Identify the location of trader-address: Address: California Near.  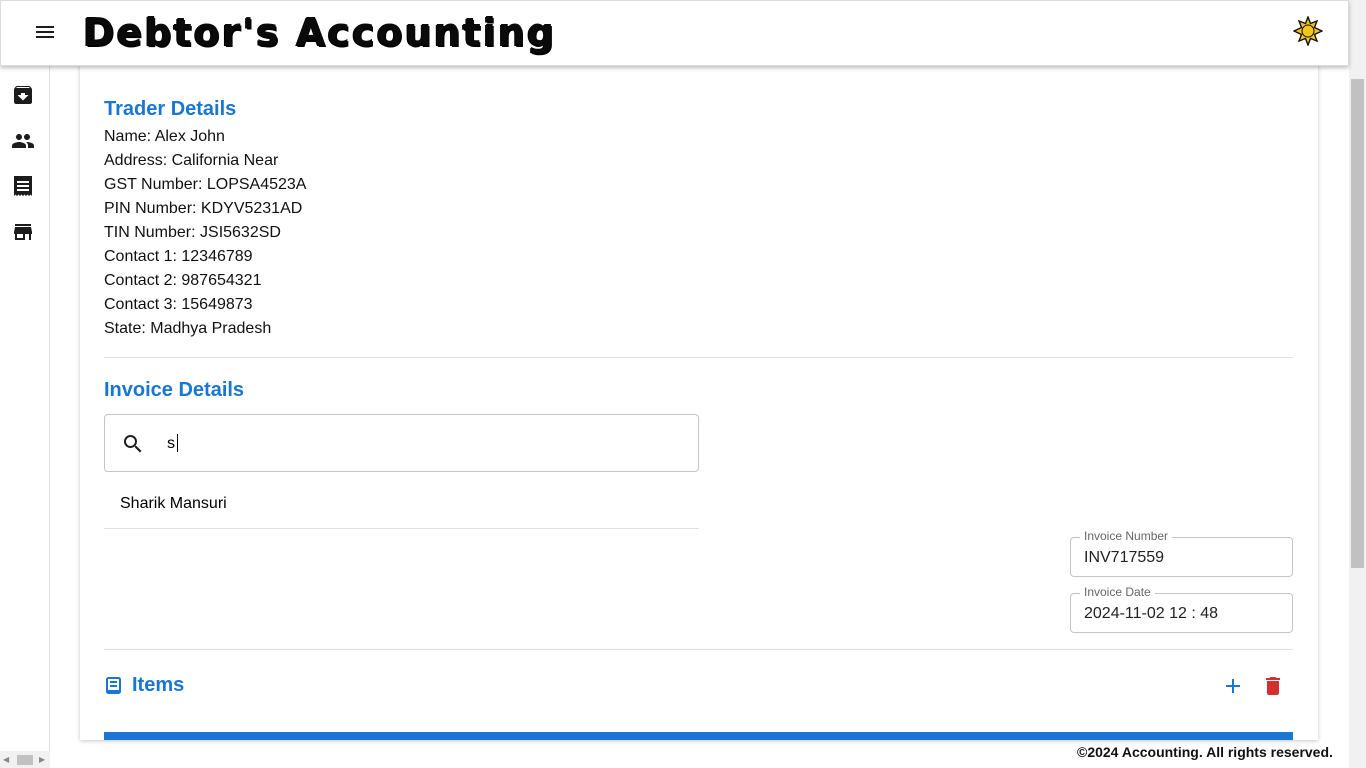
(191, 160).